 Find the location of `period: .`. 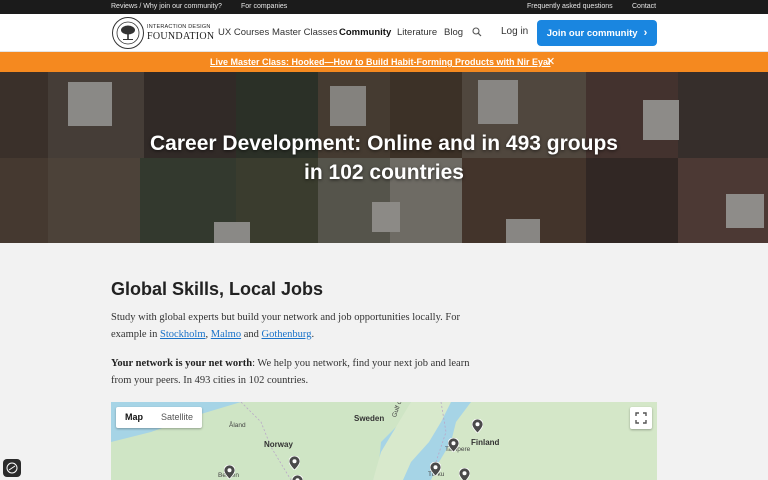

period: . is located at coordinates (313, 334).